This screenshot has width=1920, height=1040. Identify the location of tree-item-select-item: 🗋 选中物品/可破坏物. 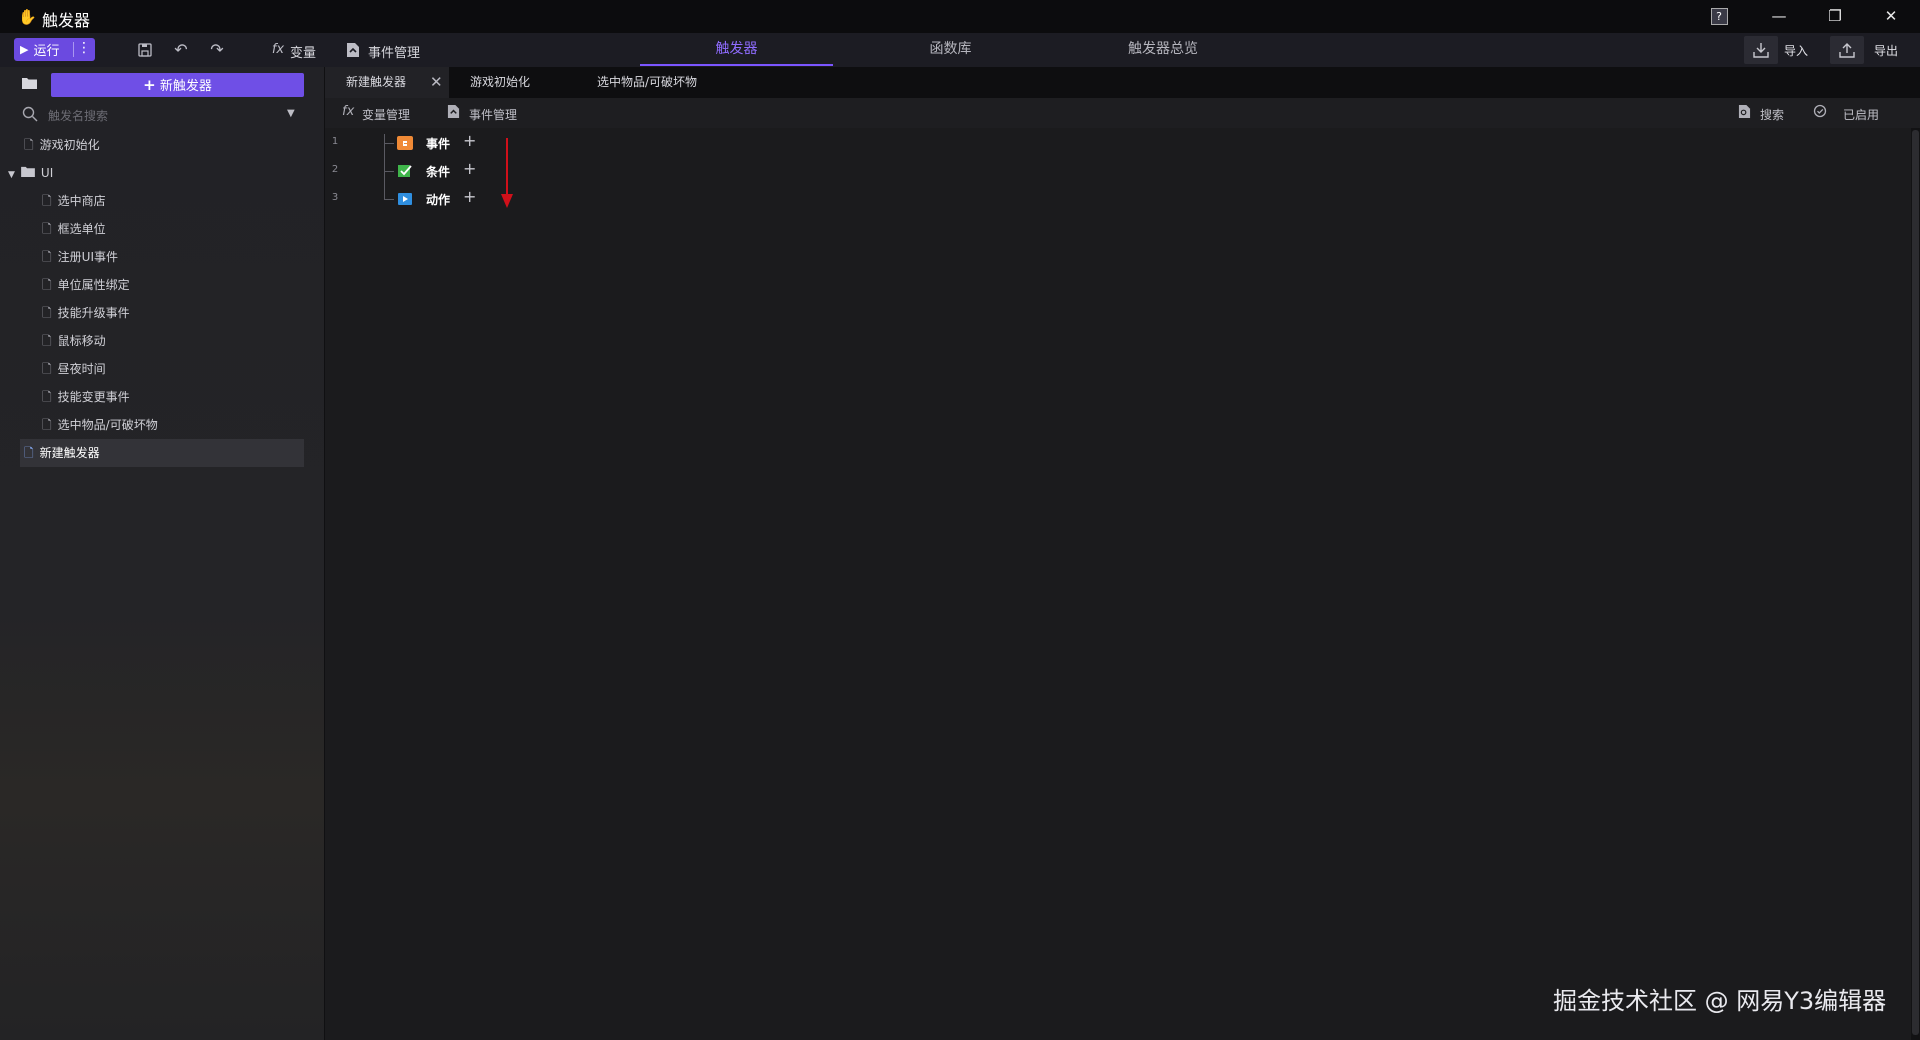
(100, 425).